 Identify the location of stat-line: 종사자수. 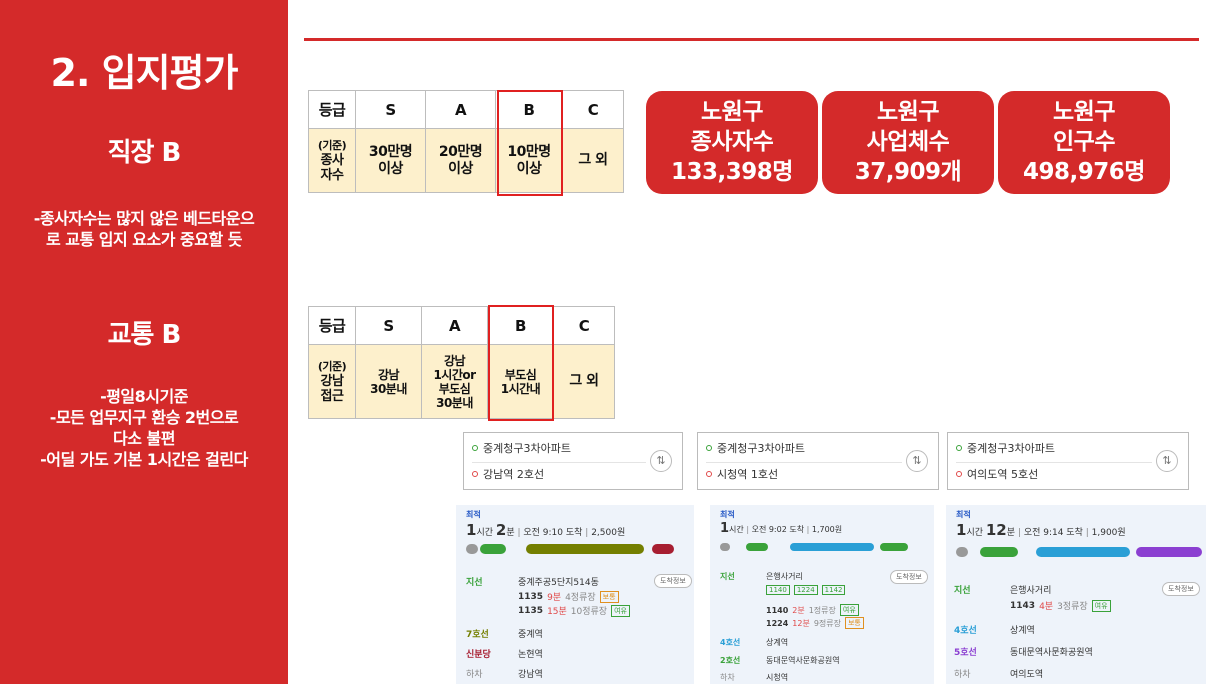
(732, 142).